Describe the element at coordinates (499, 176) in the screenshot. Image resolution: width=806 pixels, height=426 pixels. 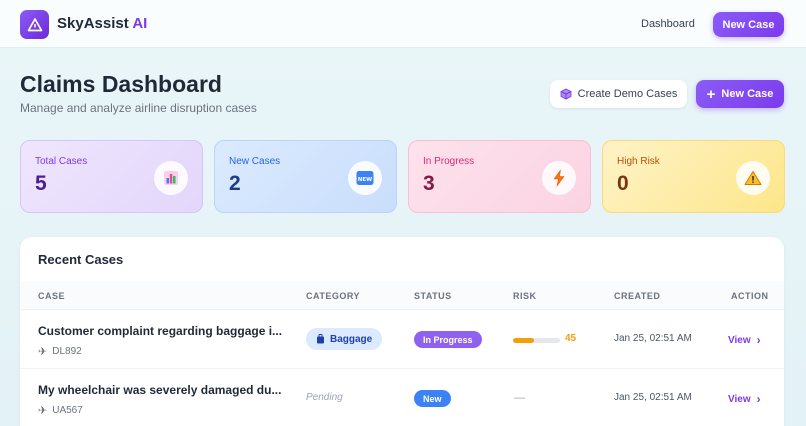
I see `stat-card-in-progress: In Progress 3` at that location.